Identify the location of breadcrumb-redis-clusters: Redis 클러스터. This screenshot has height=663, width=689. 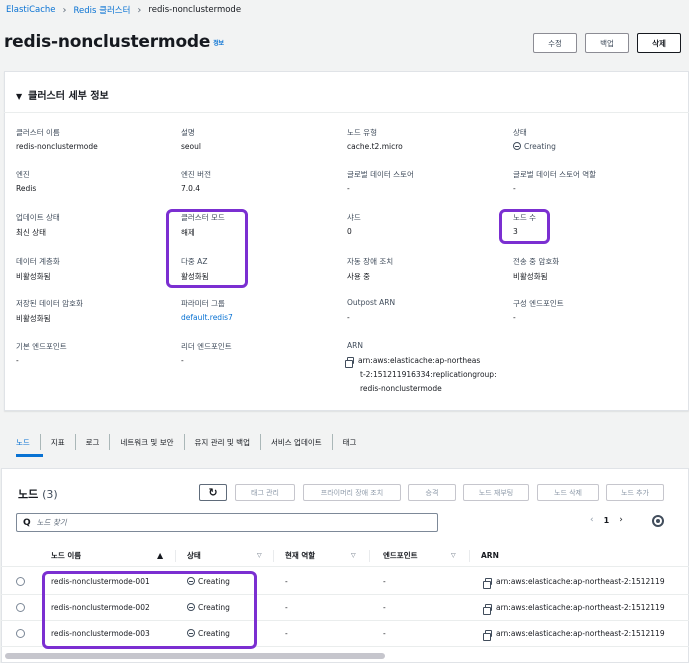
(102, 10).